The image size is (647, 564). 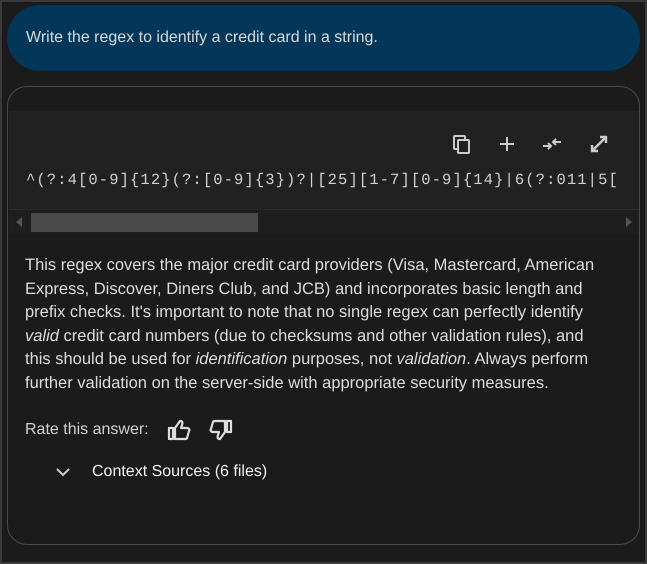 I want to click on expand-icon, so click(x=599, y=144).